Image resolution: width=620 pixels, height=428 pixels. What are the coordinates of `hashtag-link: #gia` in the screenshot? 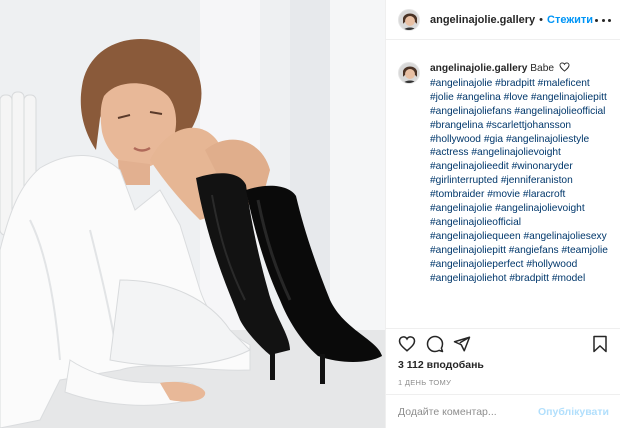 It's located at (493, 139).